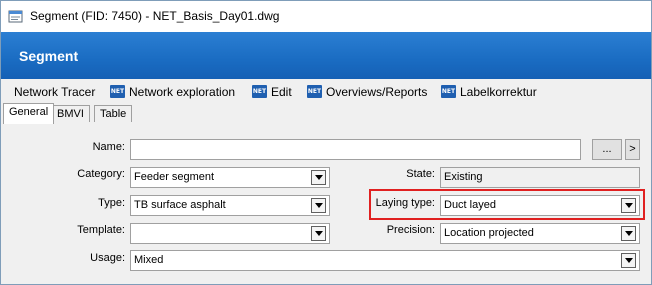  I want to click on next-button: >, so click(632, 149).